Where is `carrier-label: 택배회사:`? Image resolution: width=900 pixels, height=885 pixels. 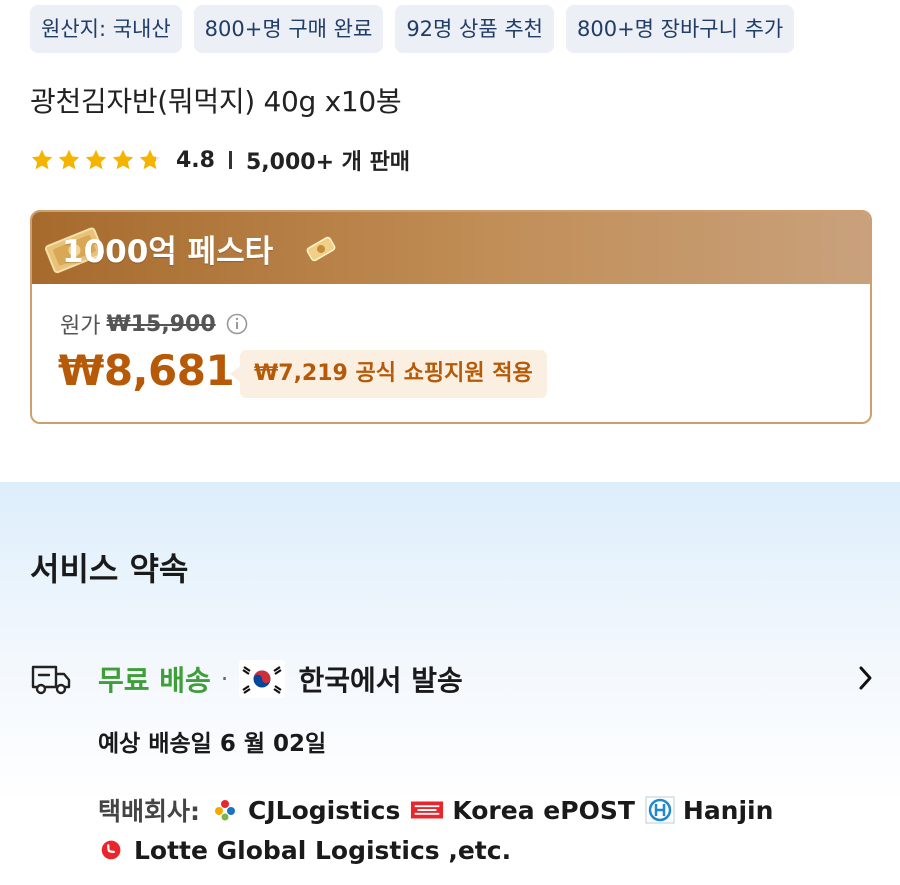 carrier-label: 택배회사: is located at coordinates (149, 811).